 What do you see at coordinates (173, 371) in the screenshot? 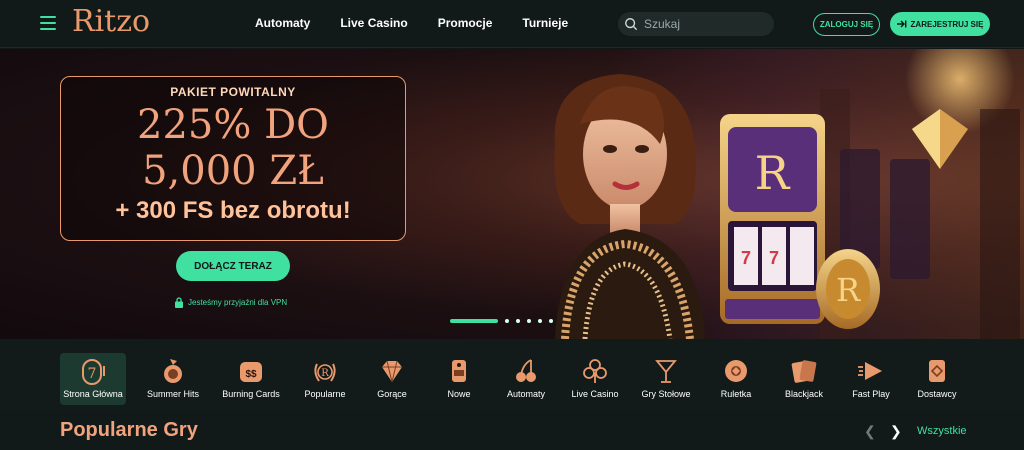
I see `fruit-icon` at bounding box center [173, 371].